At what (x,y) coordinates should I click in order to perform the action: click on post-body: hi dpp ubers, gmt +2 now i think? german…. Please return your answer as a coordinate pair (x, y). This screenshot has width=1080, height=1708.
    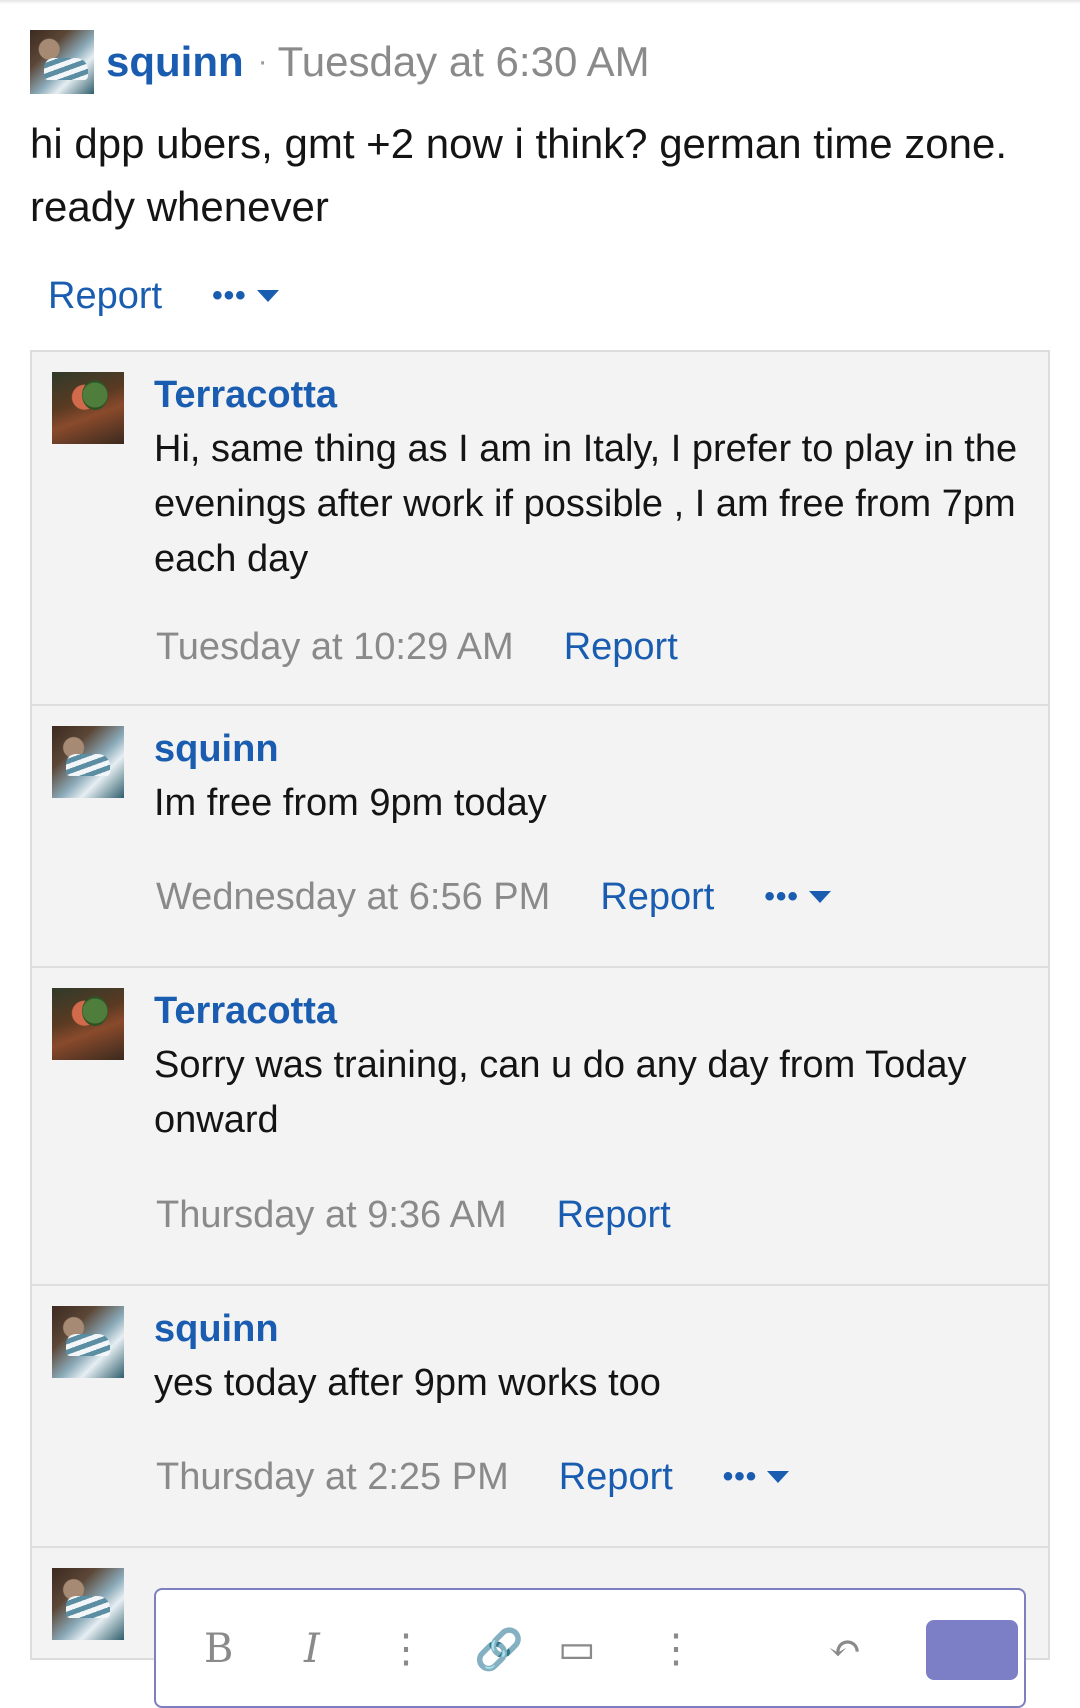
    Looking at the image, I should click on (519, 175).